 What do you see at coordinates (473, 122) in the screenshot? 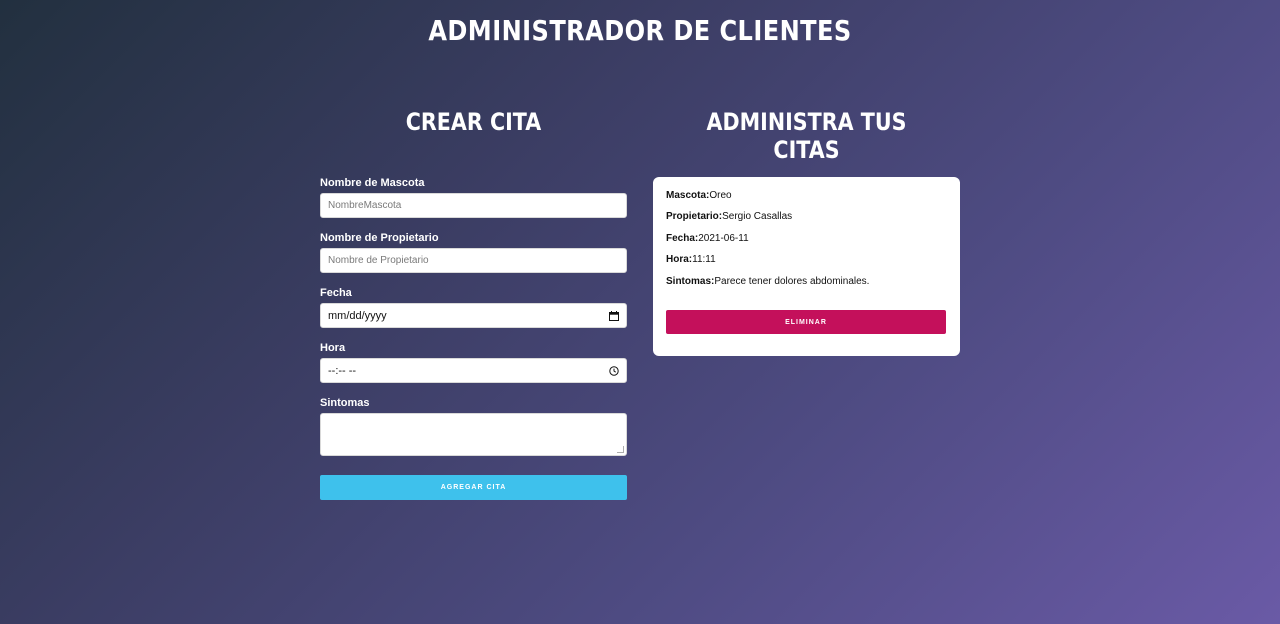
I see `create-appointment-title: CREAR CITA` at bounding box center [473, 122].